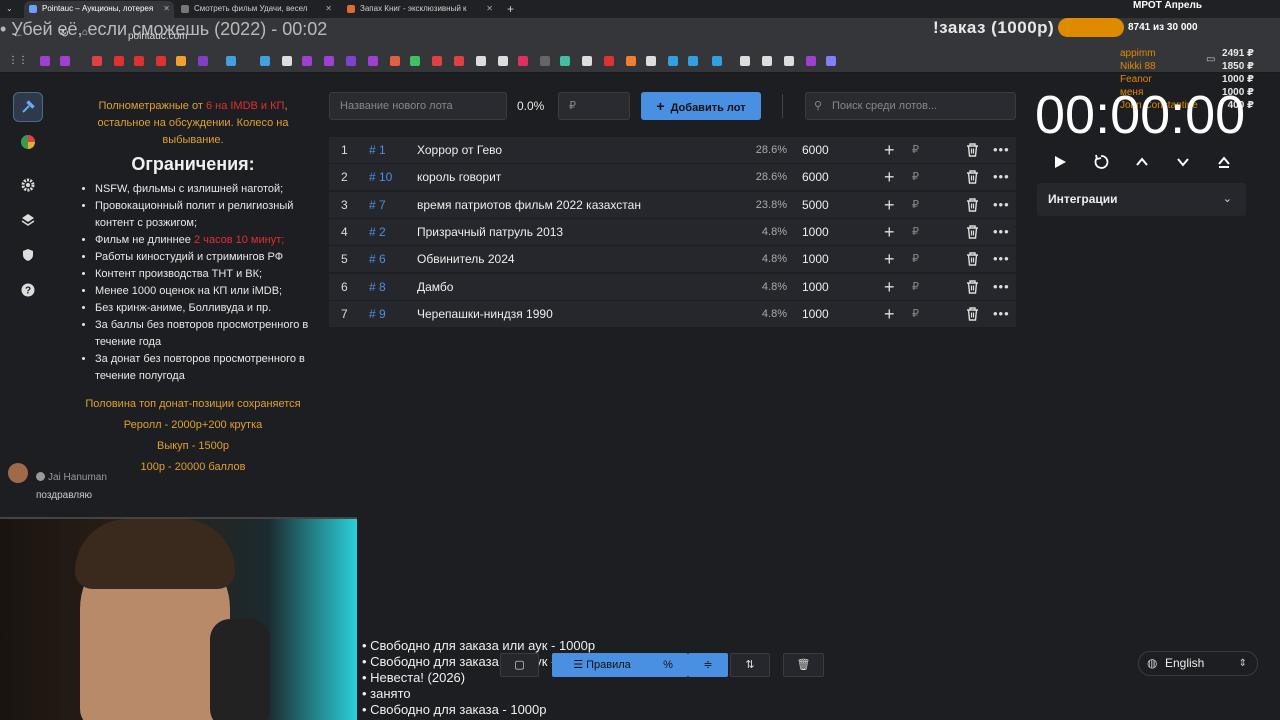 The width and height of the screenshot is (1280, 720). Describe the element at coordinates (377, 314) in the screenshot. I see `lot-fast-id: # 9` at that location.